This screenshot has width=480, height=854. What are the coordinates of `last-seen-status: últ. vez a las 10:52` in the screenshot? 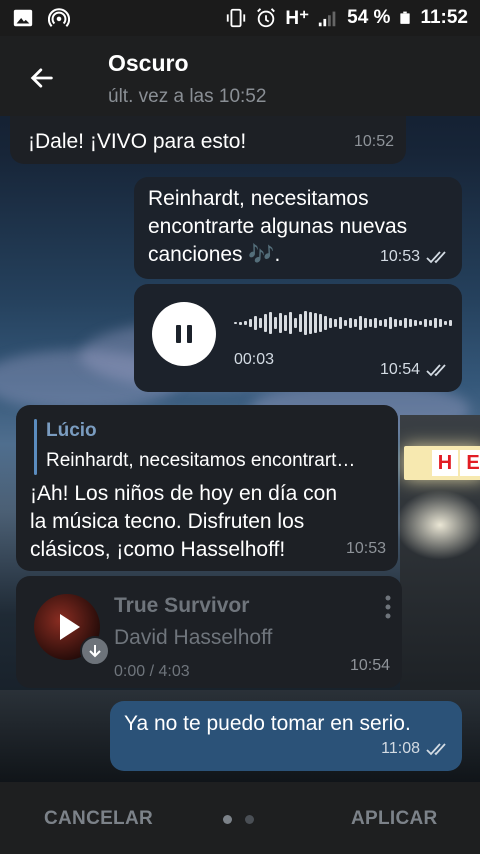 It's located at (187, 96).